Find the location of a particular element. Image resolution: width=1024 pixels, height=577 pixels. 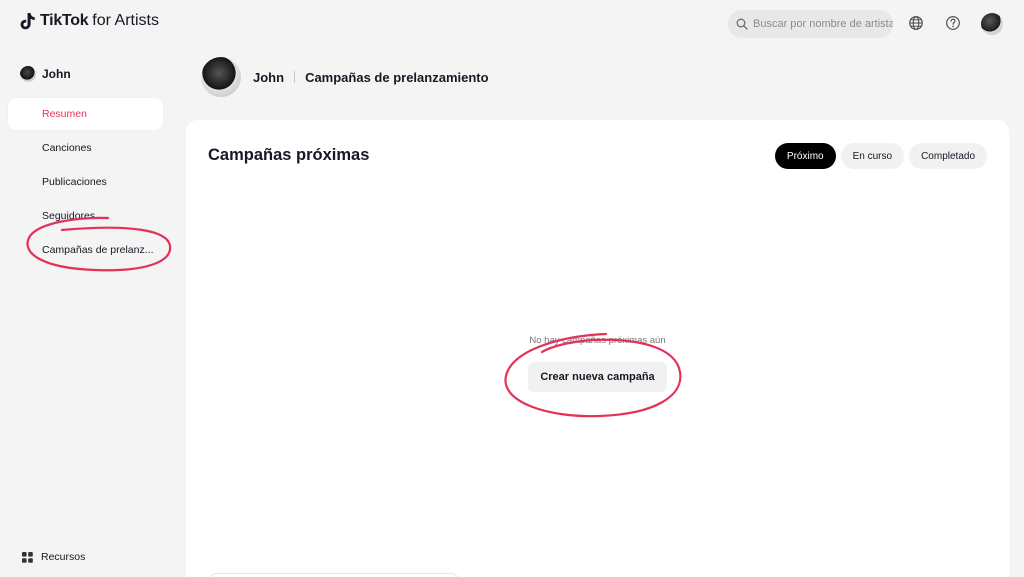

search-icon is located at coordinates (742, 24).